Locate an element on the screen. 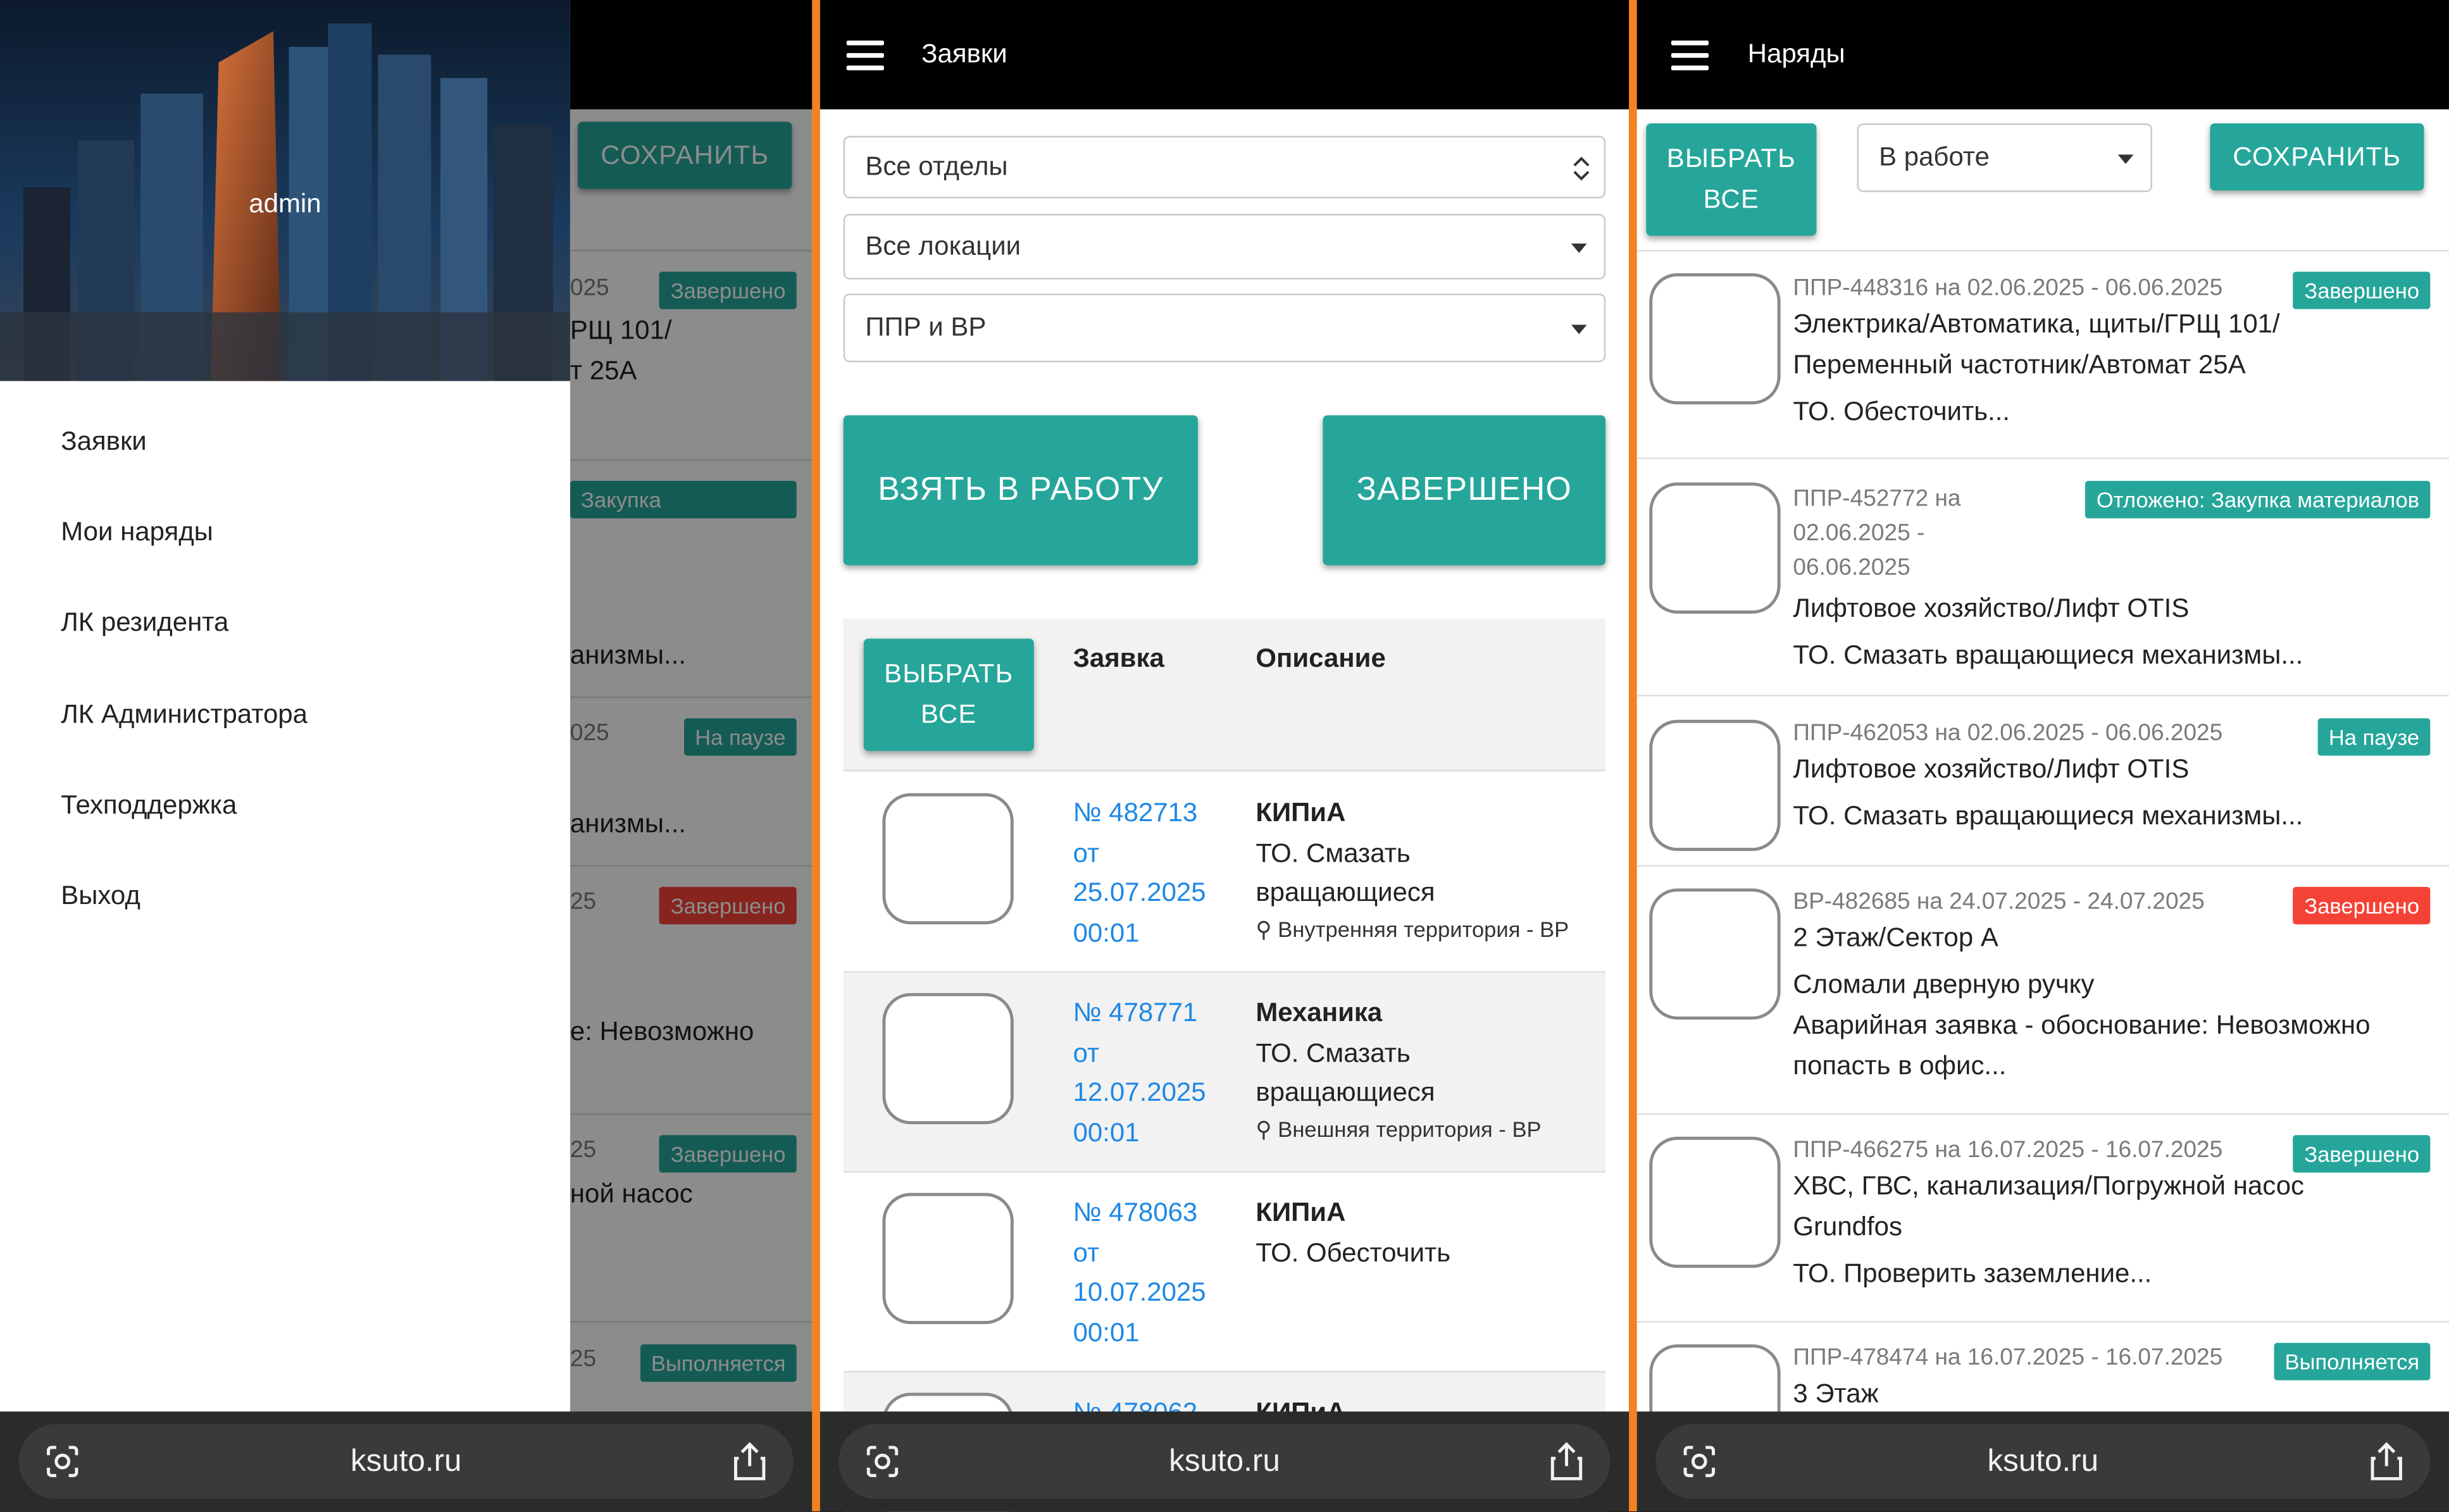  menu-item-admin-cabinet: ЛК Администратора is located at coordinates (184, 716).